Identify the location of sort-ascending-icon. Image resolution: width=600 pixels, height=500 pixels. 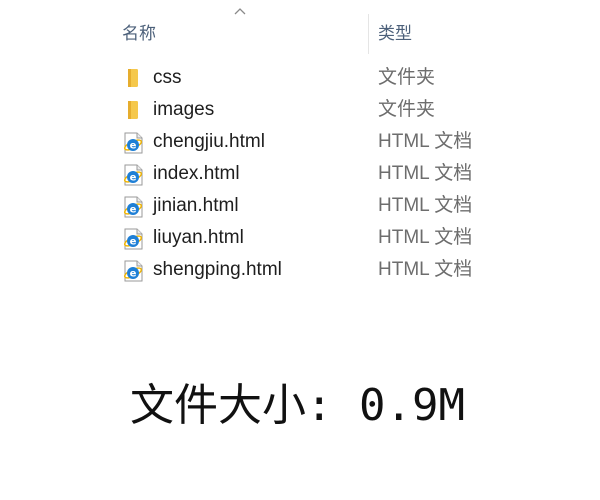
(240, 11).